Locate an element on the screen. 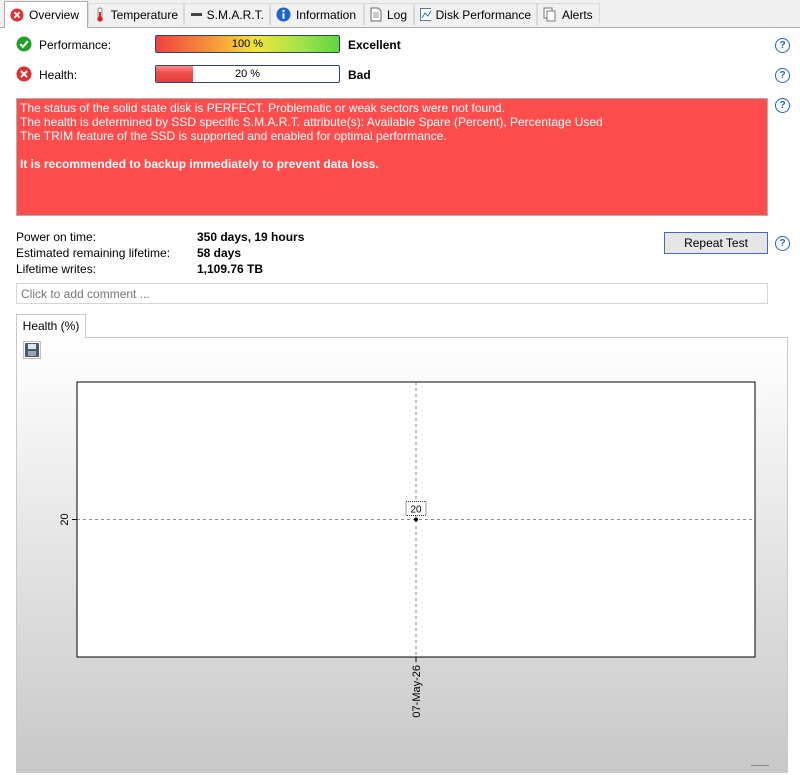  stat-value: 58 days is located at coordinates (219, 253).